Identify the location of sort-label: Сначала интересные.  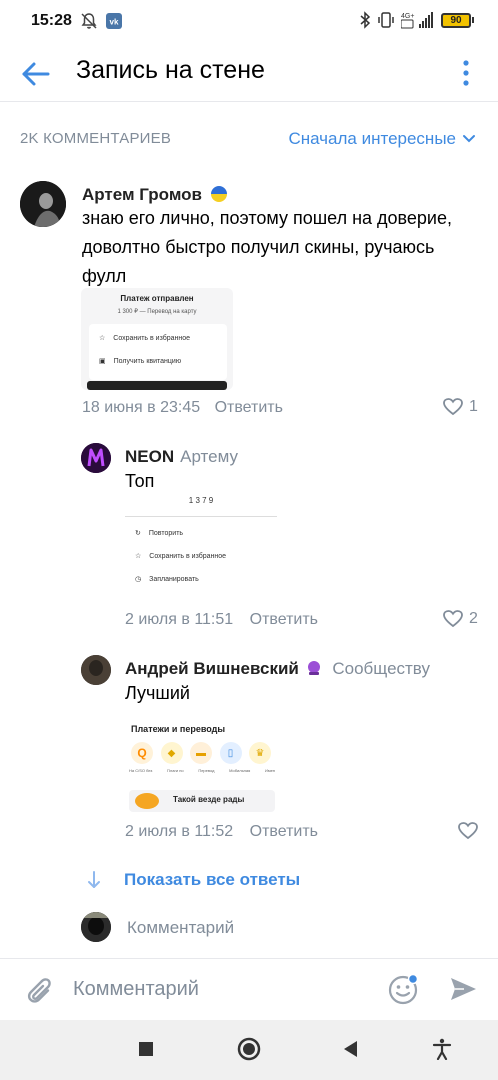
(372, 138).